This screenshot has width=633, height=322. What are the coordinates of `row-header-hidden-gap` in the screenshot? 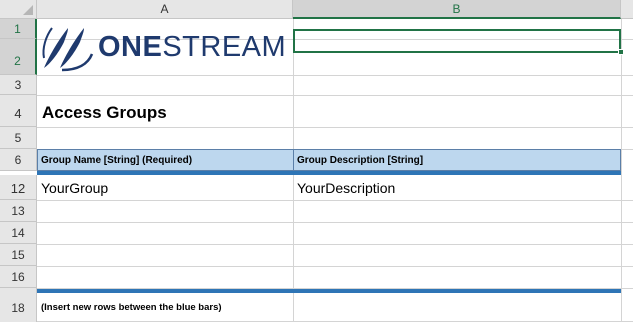 It's located at (18, 291).